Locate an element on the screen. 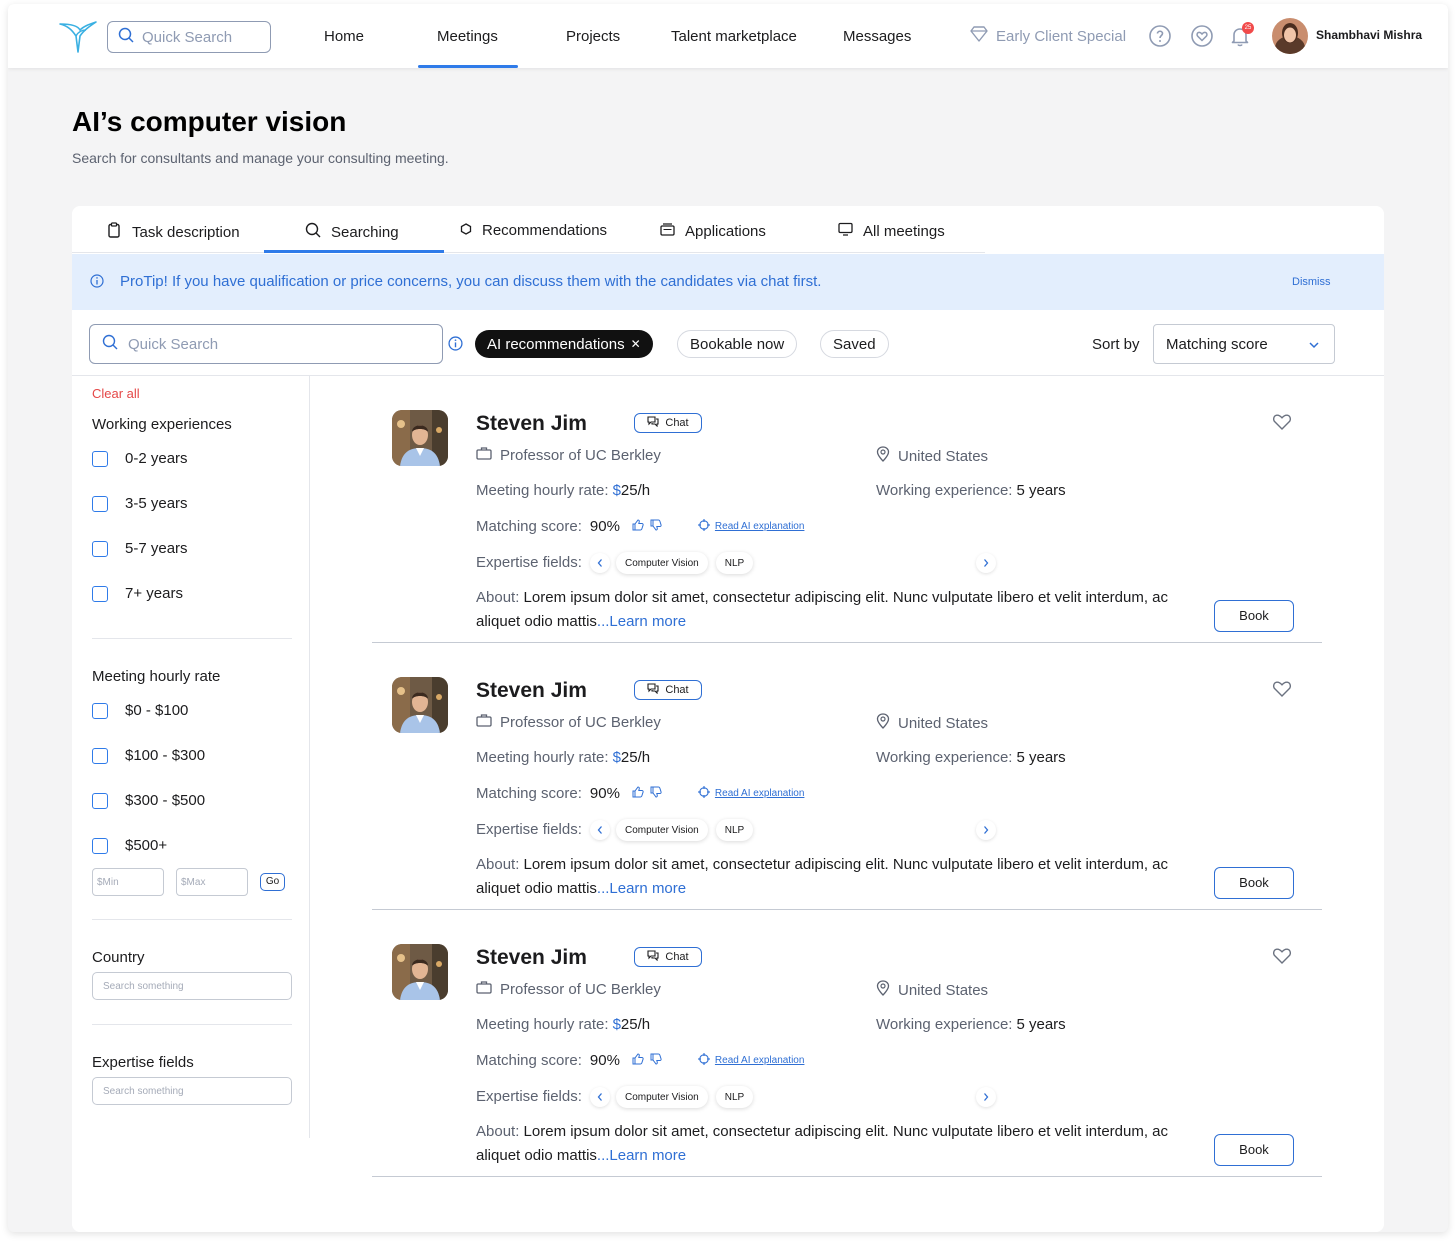 This screenshot has width=1456, height=1244. nav-meetings: Meetings is located at coordinates (467, 36).